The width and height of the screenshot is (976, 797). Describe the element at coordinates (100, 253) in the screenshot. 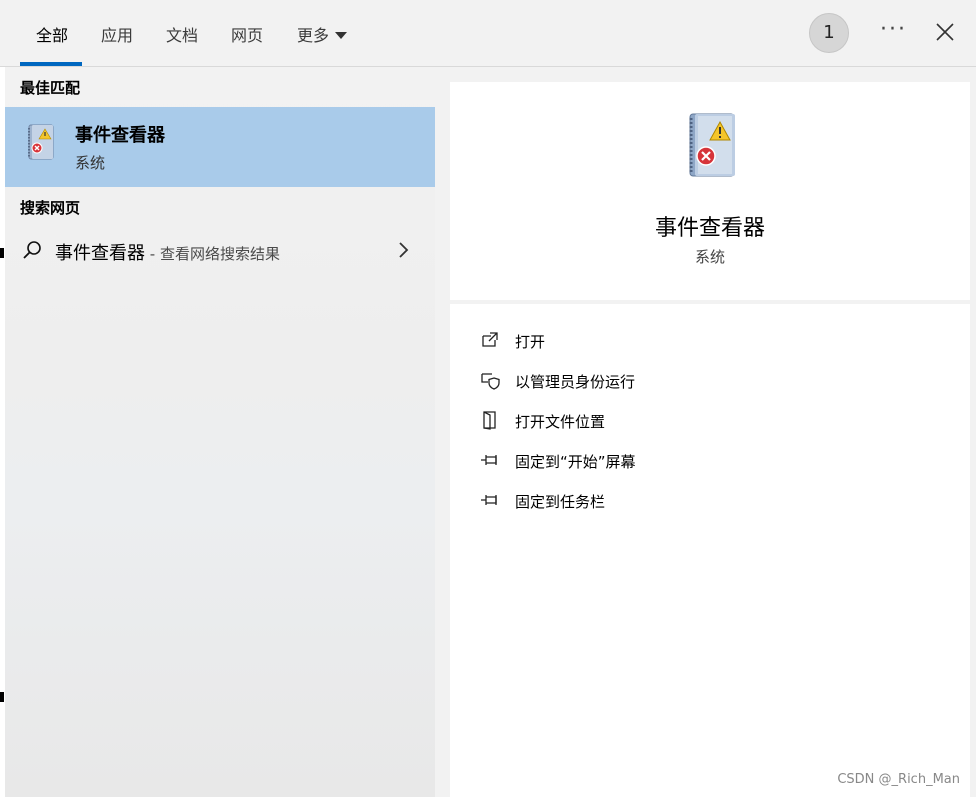

I see `web-search-query: 事件查看器` at that location.